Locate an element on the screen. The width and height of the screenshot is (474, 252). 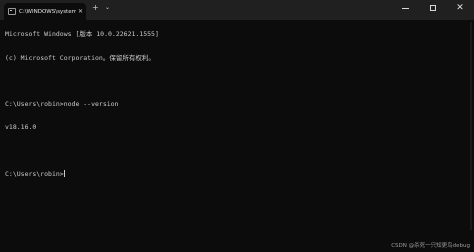
terminal-icon is located at coordinates (12, 11).